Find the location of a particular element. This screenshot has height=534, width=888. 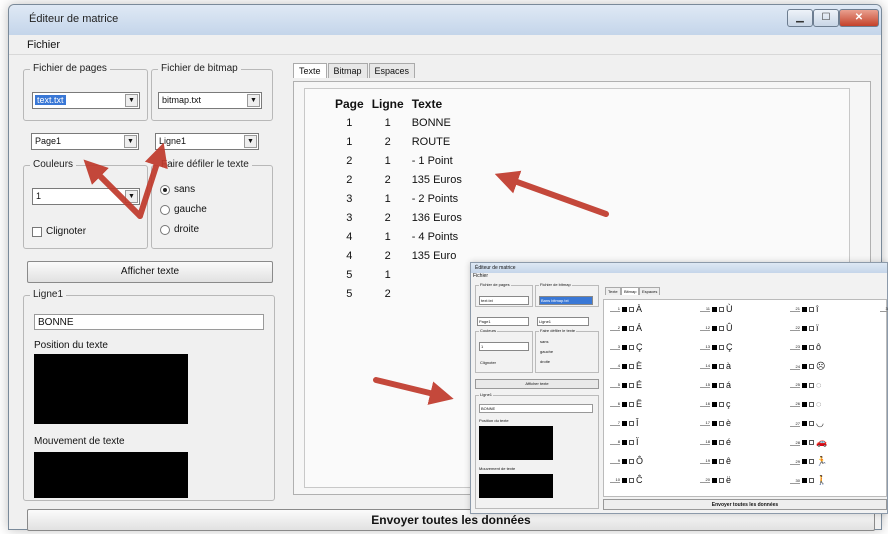

table-row: 31- 2 Points is located at coordinates (402, 202).